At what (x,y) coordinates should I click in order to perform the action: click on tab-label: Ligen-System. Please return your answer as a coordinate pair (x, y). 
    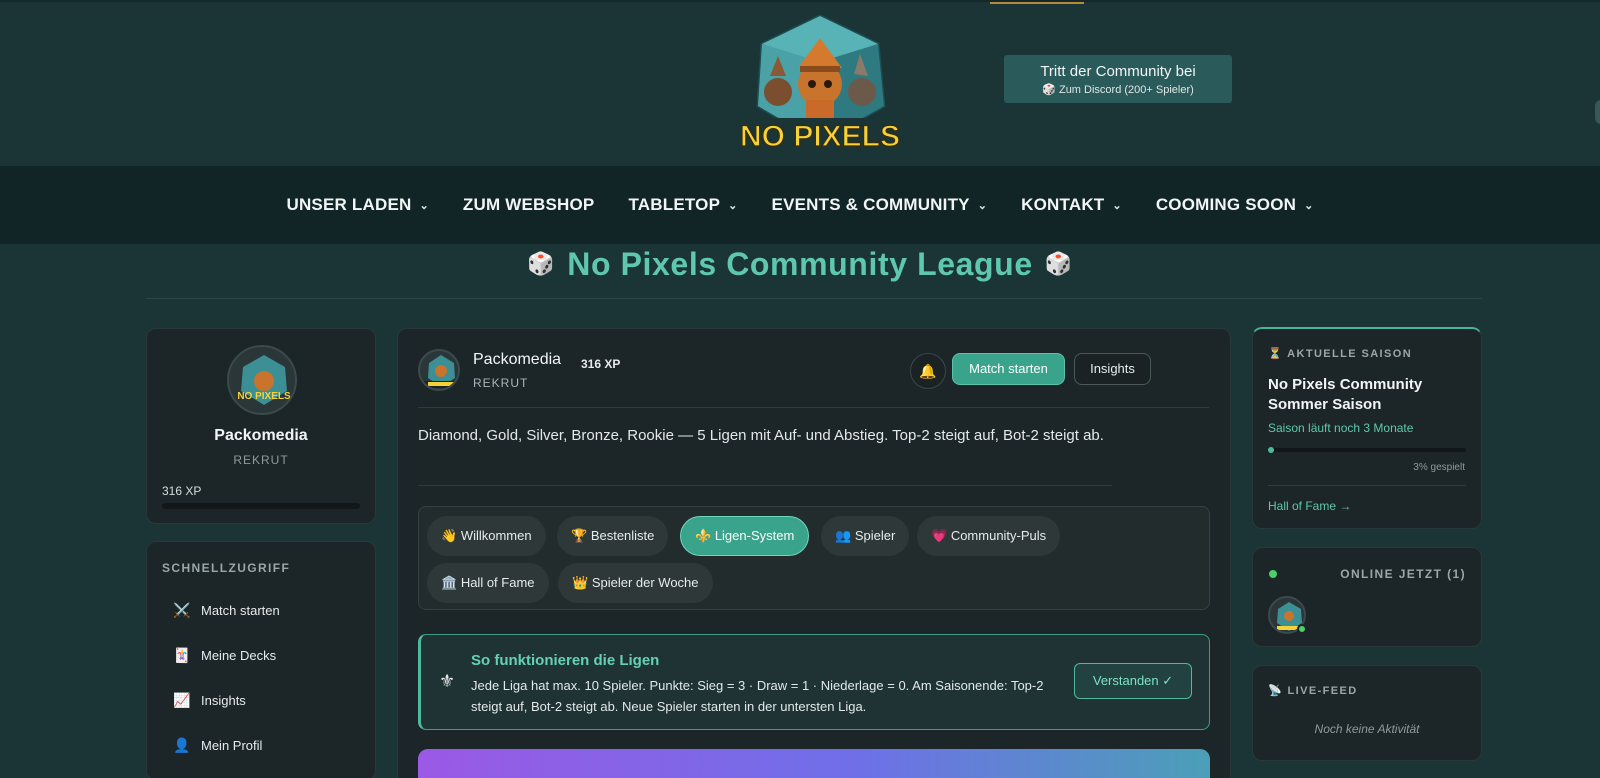
    Looking at the image, I should click on (754, 535).